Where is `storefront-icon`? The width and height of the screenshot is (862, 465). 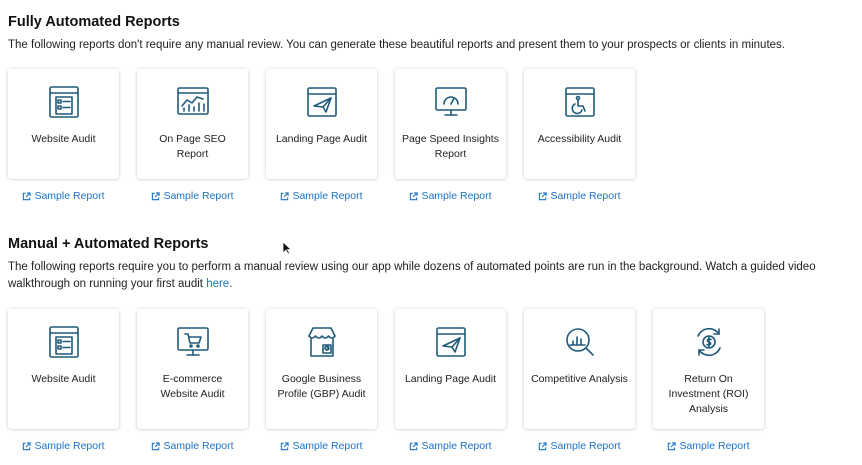
storefront-icon is located at coordinates (322, 342).